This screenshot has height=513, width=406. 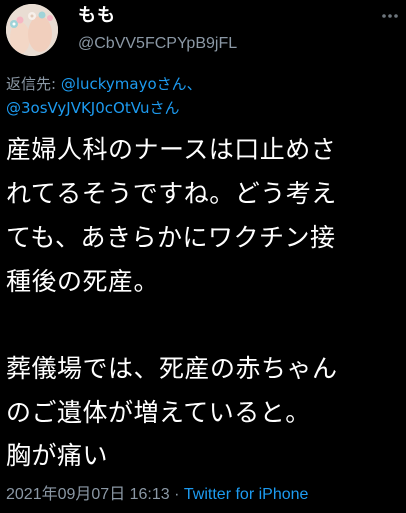 I want to click on tweet-line-7: のご遺体が増えていると。, so click(x=158, y=412).